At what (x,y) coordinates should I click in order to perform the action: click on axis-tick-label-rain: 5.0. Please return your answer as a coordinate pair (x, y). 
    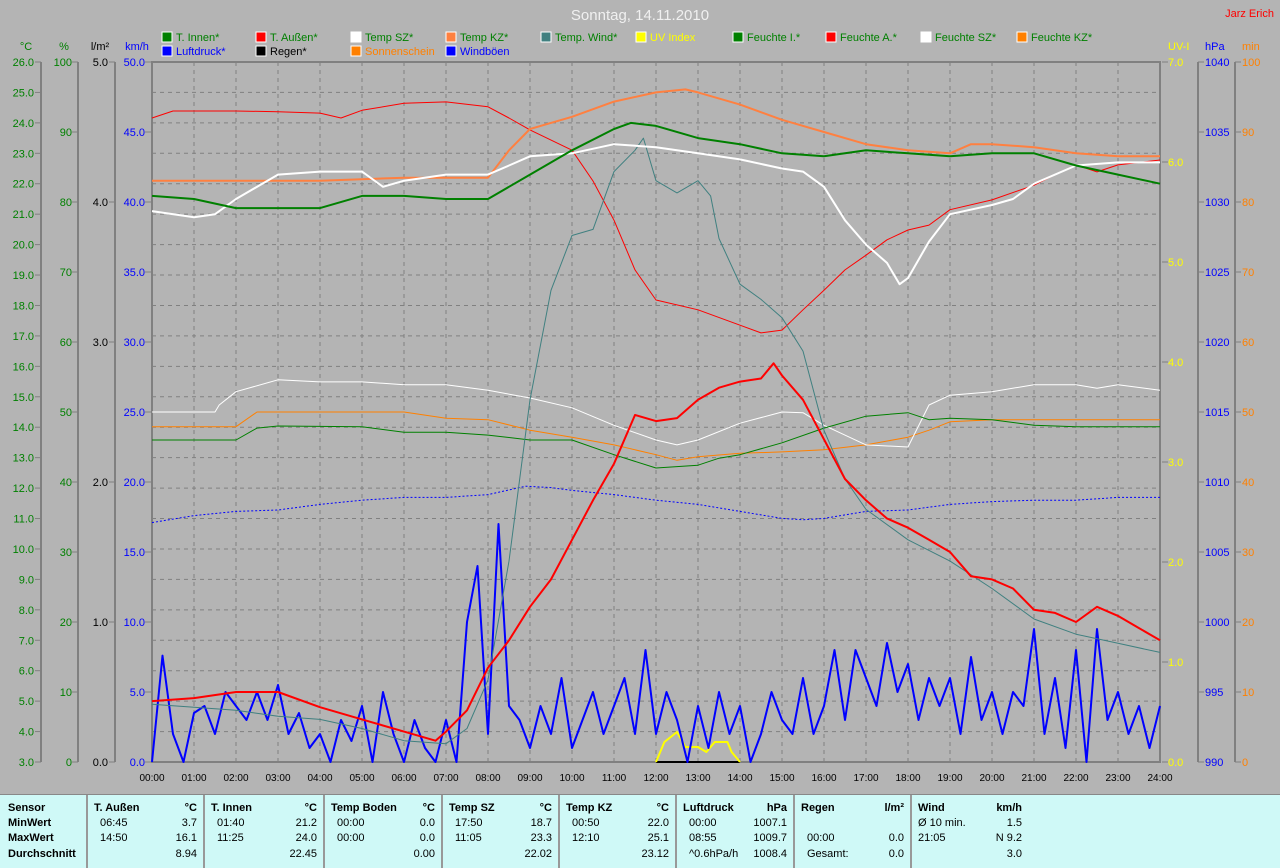
    Looking at the image, I should click on (100, 63).